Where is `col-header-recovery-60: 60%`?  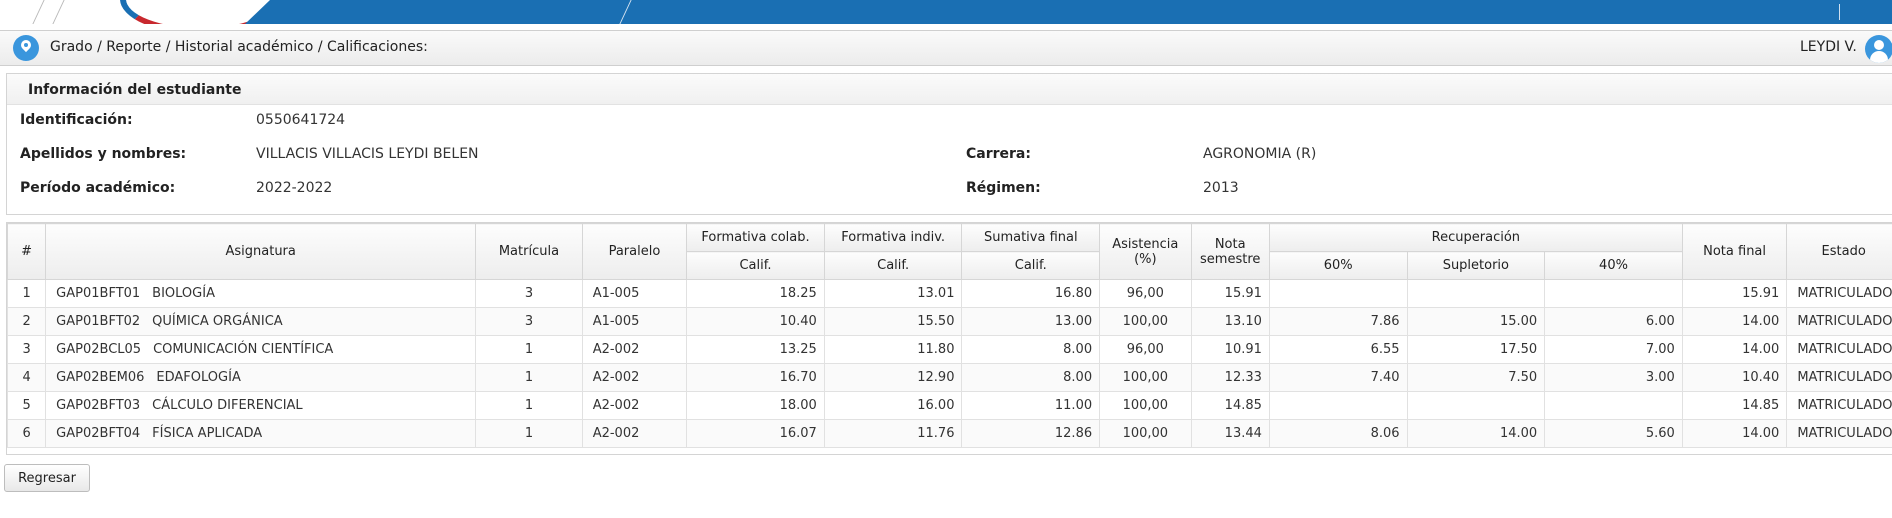 col-header-recovery-60: 60% is located at coordinates (1338, 265).